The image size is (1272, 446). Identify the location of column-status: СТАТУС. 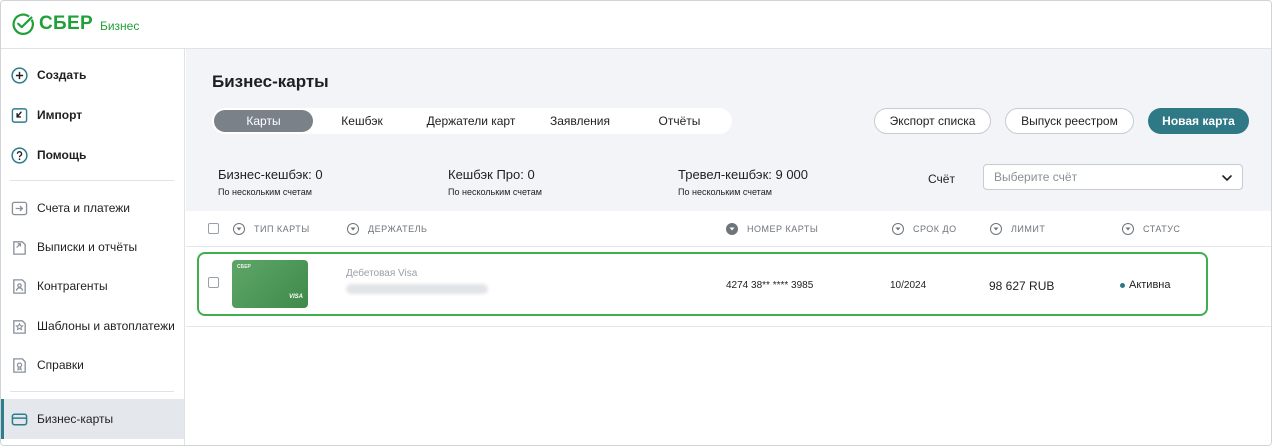
(1151, 229).